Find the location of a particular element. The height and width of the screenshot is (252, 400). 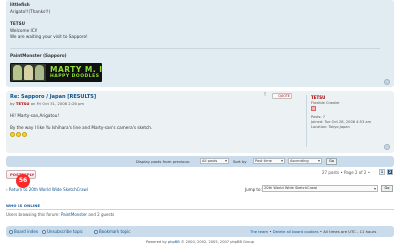

delete-cookies-link: Delete all board cookies is located at coordinates (296, 231).